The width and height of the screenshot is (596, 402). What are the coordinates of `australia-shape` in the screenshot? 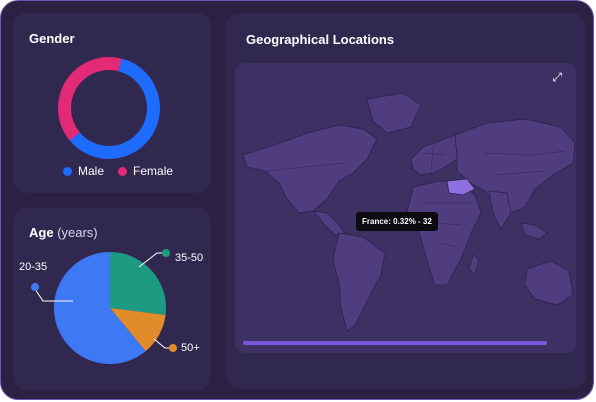 It's located at (549, 283).